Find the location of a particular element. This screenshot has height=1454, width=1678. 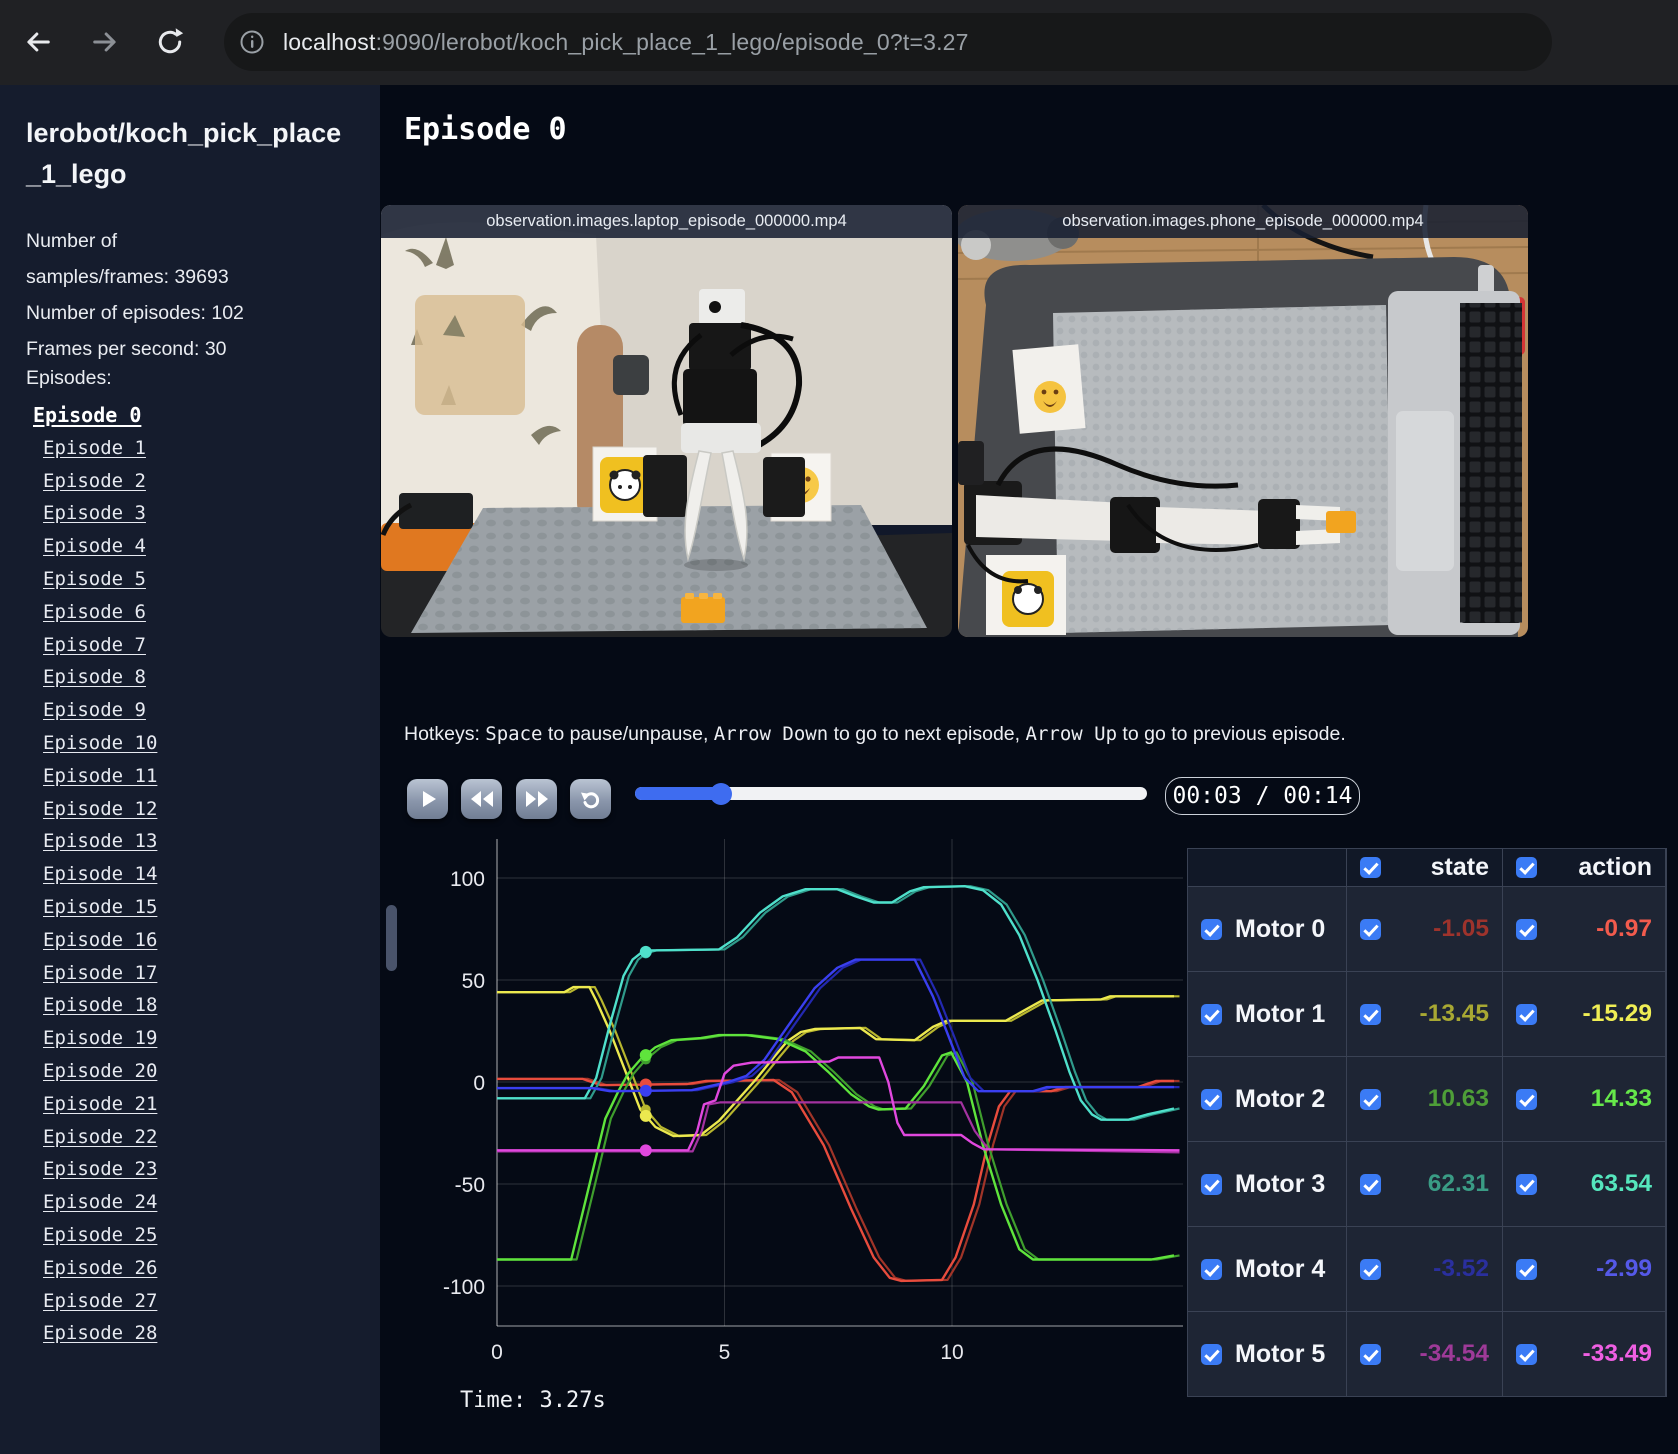

motor-label: Motor 1 is located at coordinates (1280, 1013).